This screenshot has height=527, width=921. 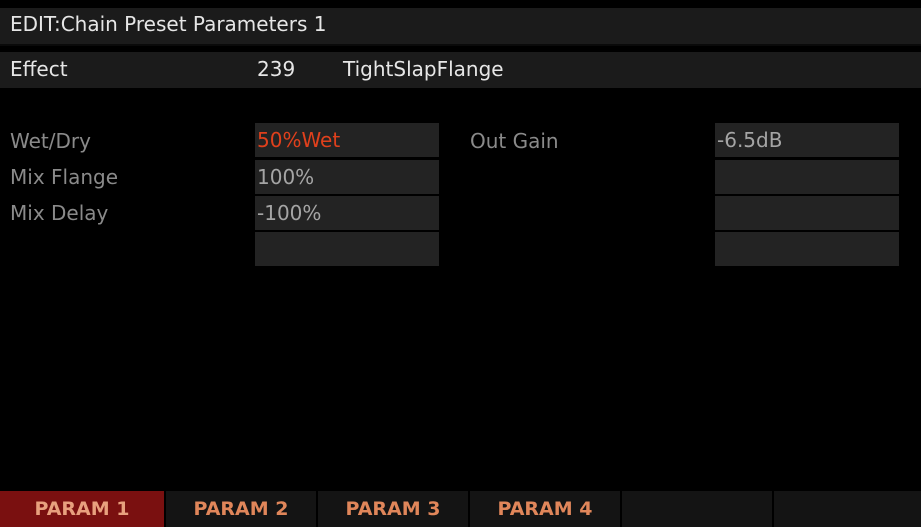 What do you see at coordinates (347, 140) in the screenshot?
I see `param-value-wet-dry: 50%Wet` at bounding box center [347, 140].